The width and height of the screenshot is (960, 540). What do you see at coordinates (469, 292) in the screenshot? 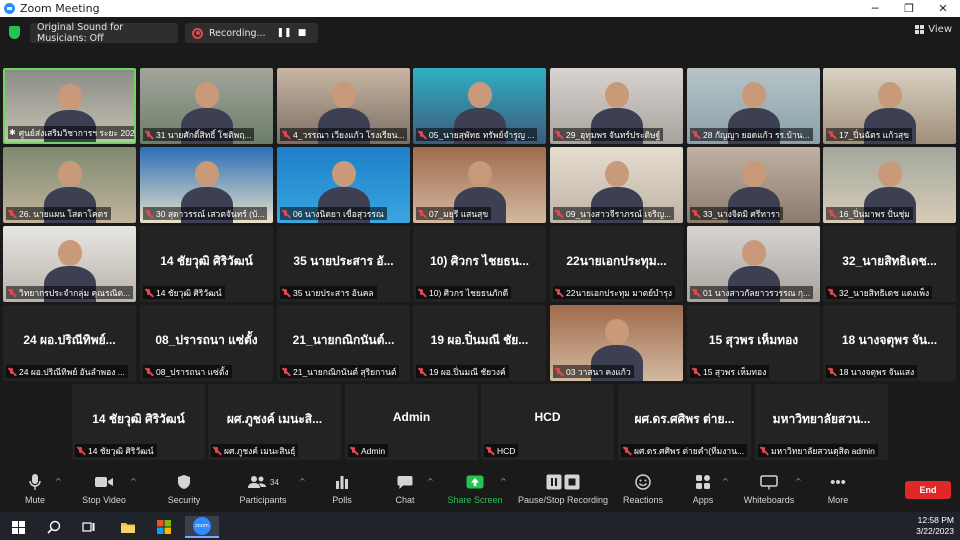
I see `participant-name: 10) ศิวกร ไชยธนภักดี` at bounding box center [469, 292].